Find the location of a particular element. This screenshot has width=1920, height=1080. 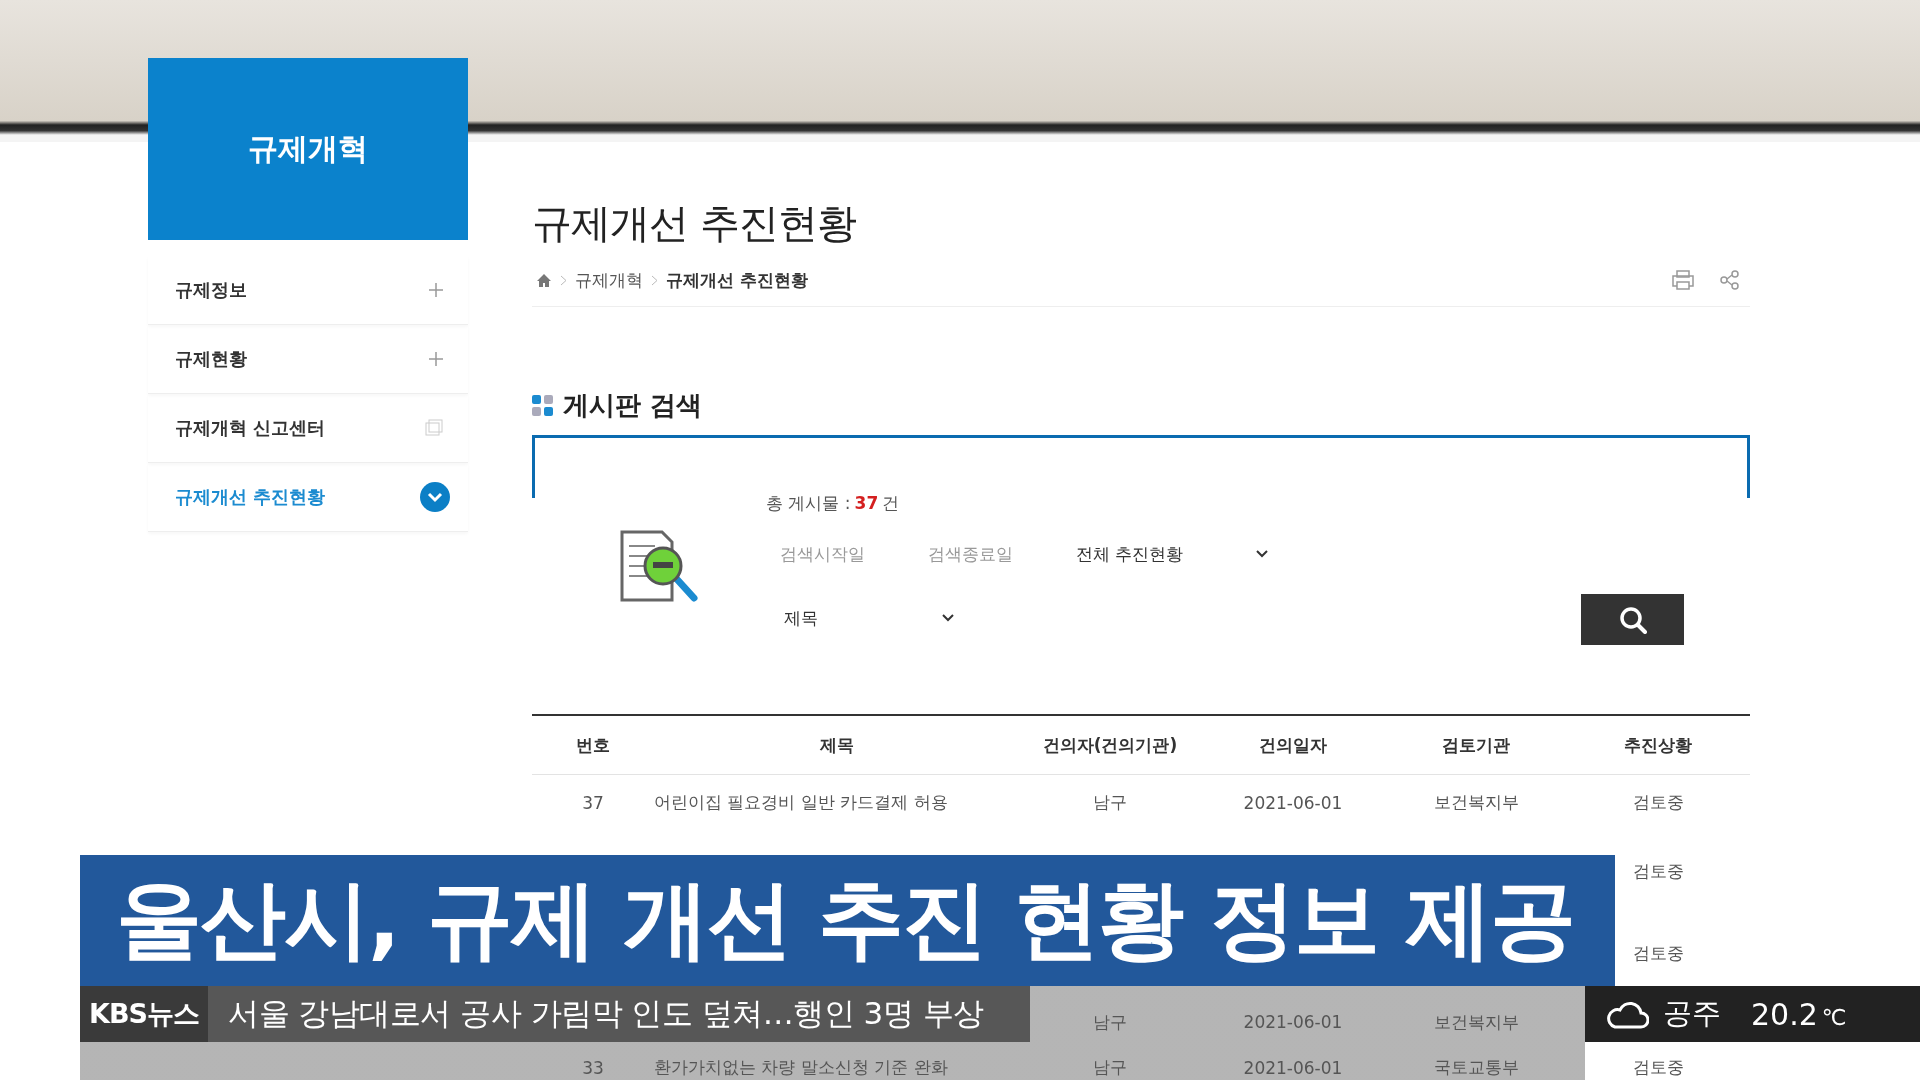

breadcrumb-link: 규제개선 추진현황 is located at coordinates (737, 280).